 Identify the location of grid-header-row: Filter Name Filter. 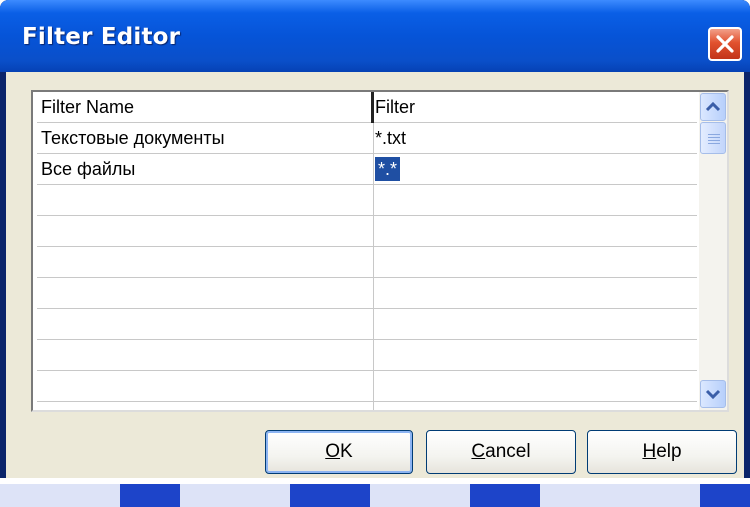
(367, 107).